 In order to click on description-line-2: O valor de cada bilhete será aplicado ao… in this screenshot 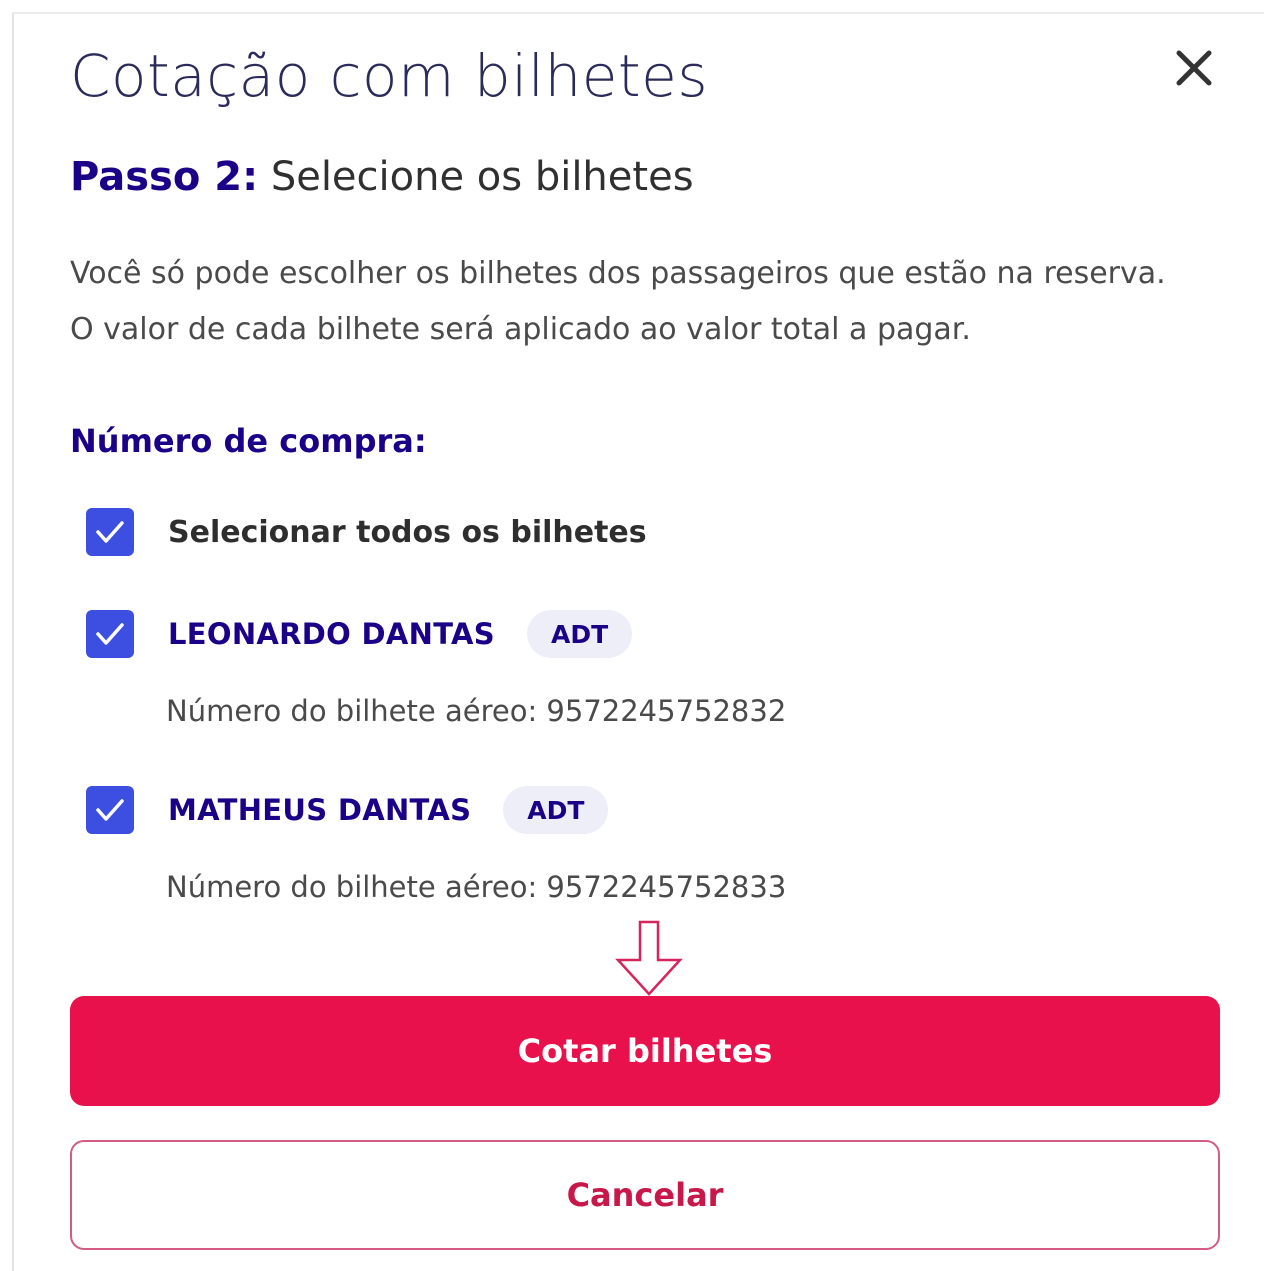, I will do `click(520, 329)`.